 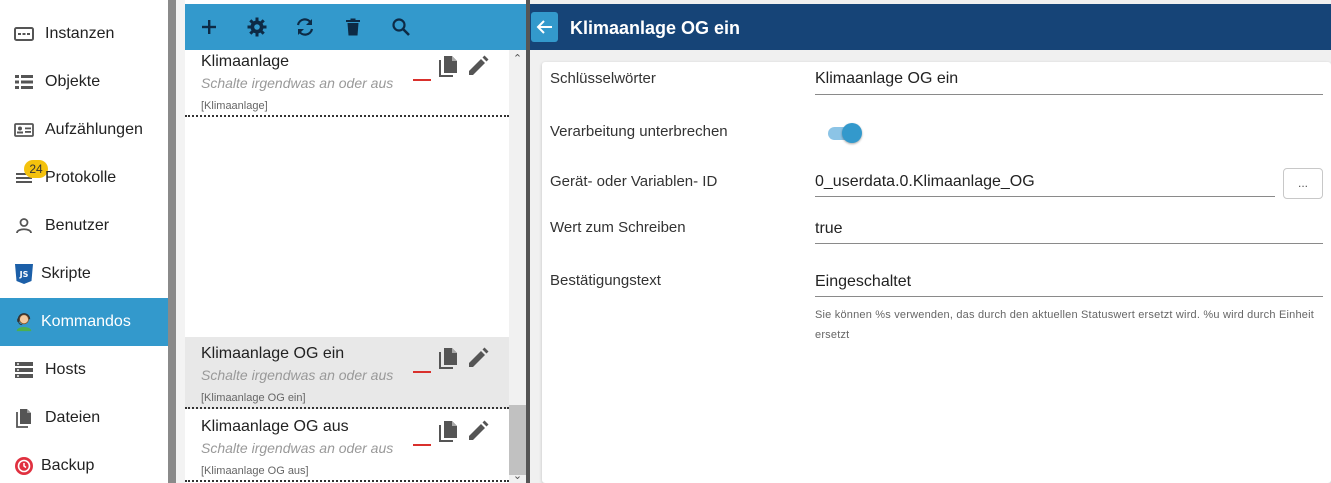 I want to click on sidebar-scrollbar-thumb, so click(x=172, y=241).